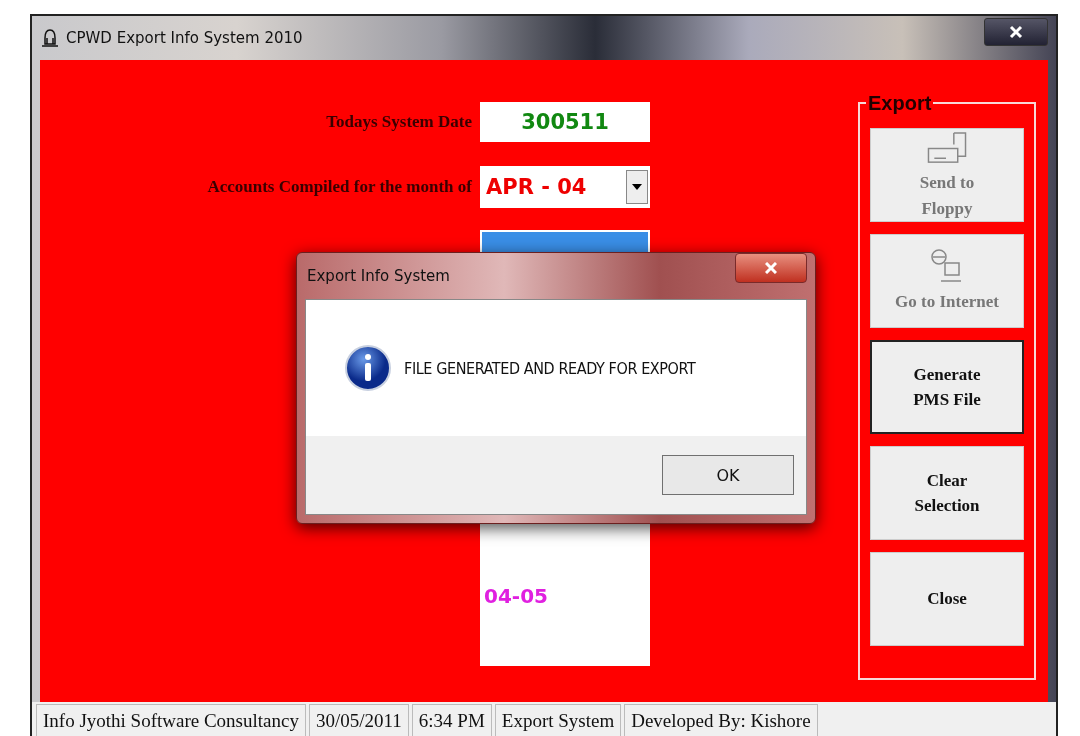 This screenshot has height=736, width=1080. I want to click on status-cell: 30/05/2011, so click(358, 720).